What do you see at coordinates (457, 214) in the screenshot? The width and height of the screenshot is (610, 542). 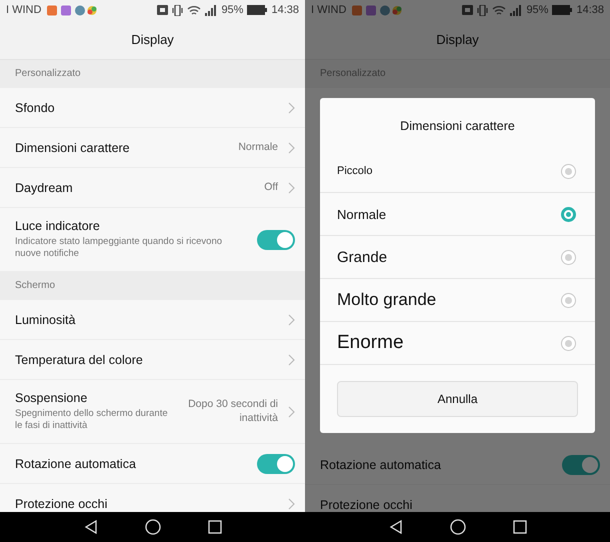 I see `option-row: Normale` at bounding box center [457, 214].